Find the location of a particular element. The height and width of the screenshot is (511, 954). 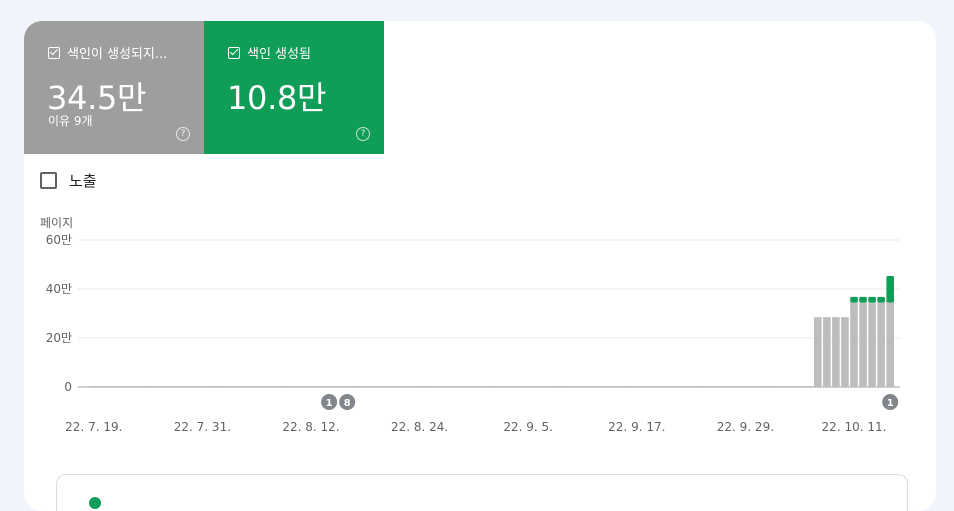

y-tick-label: 0 is located at coordinates (68, 387).